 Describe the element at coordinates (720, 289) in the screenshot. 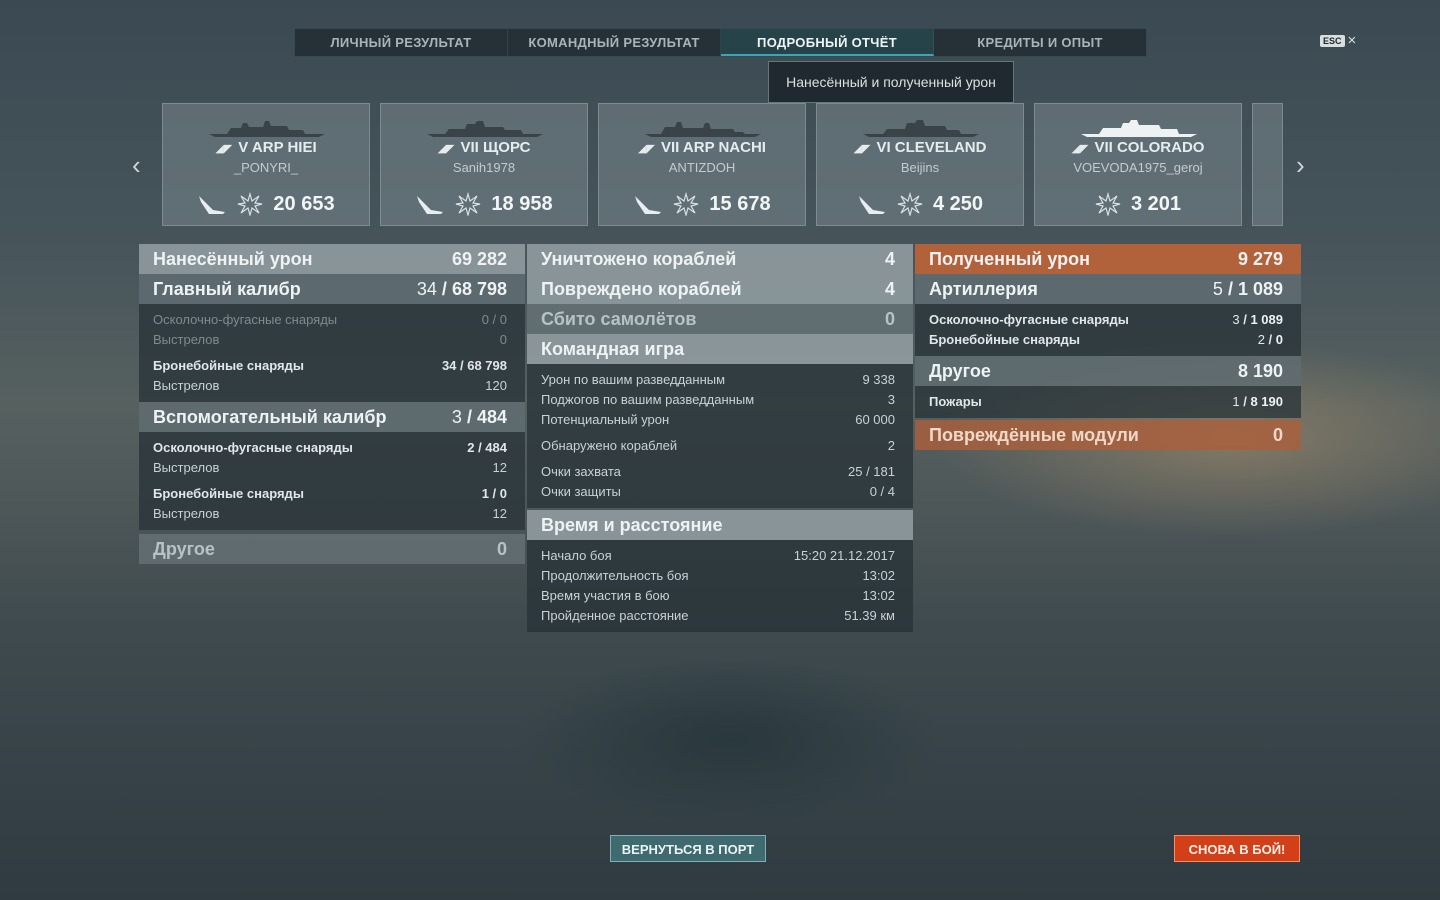

I see `damaged-header: Повреждено кораблей 4` at that location.